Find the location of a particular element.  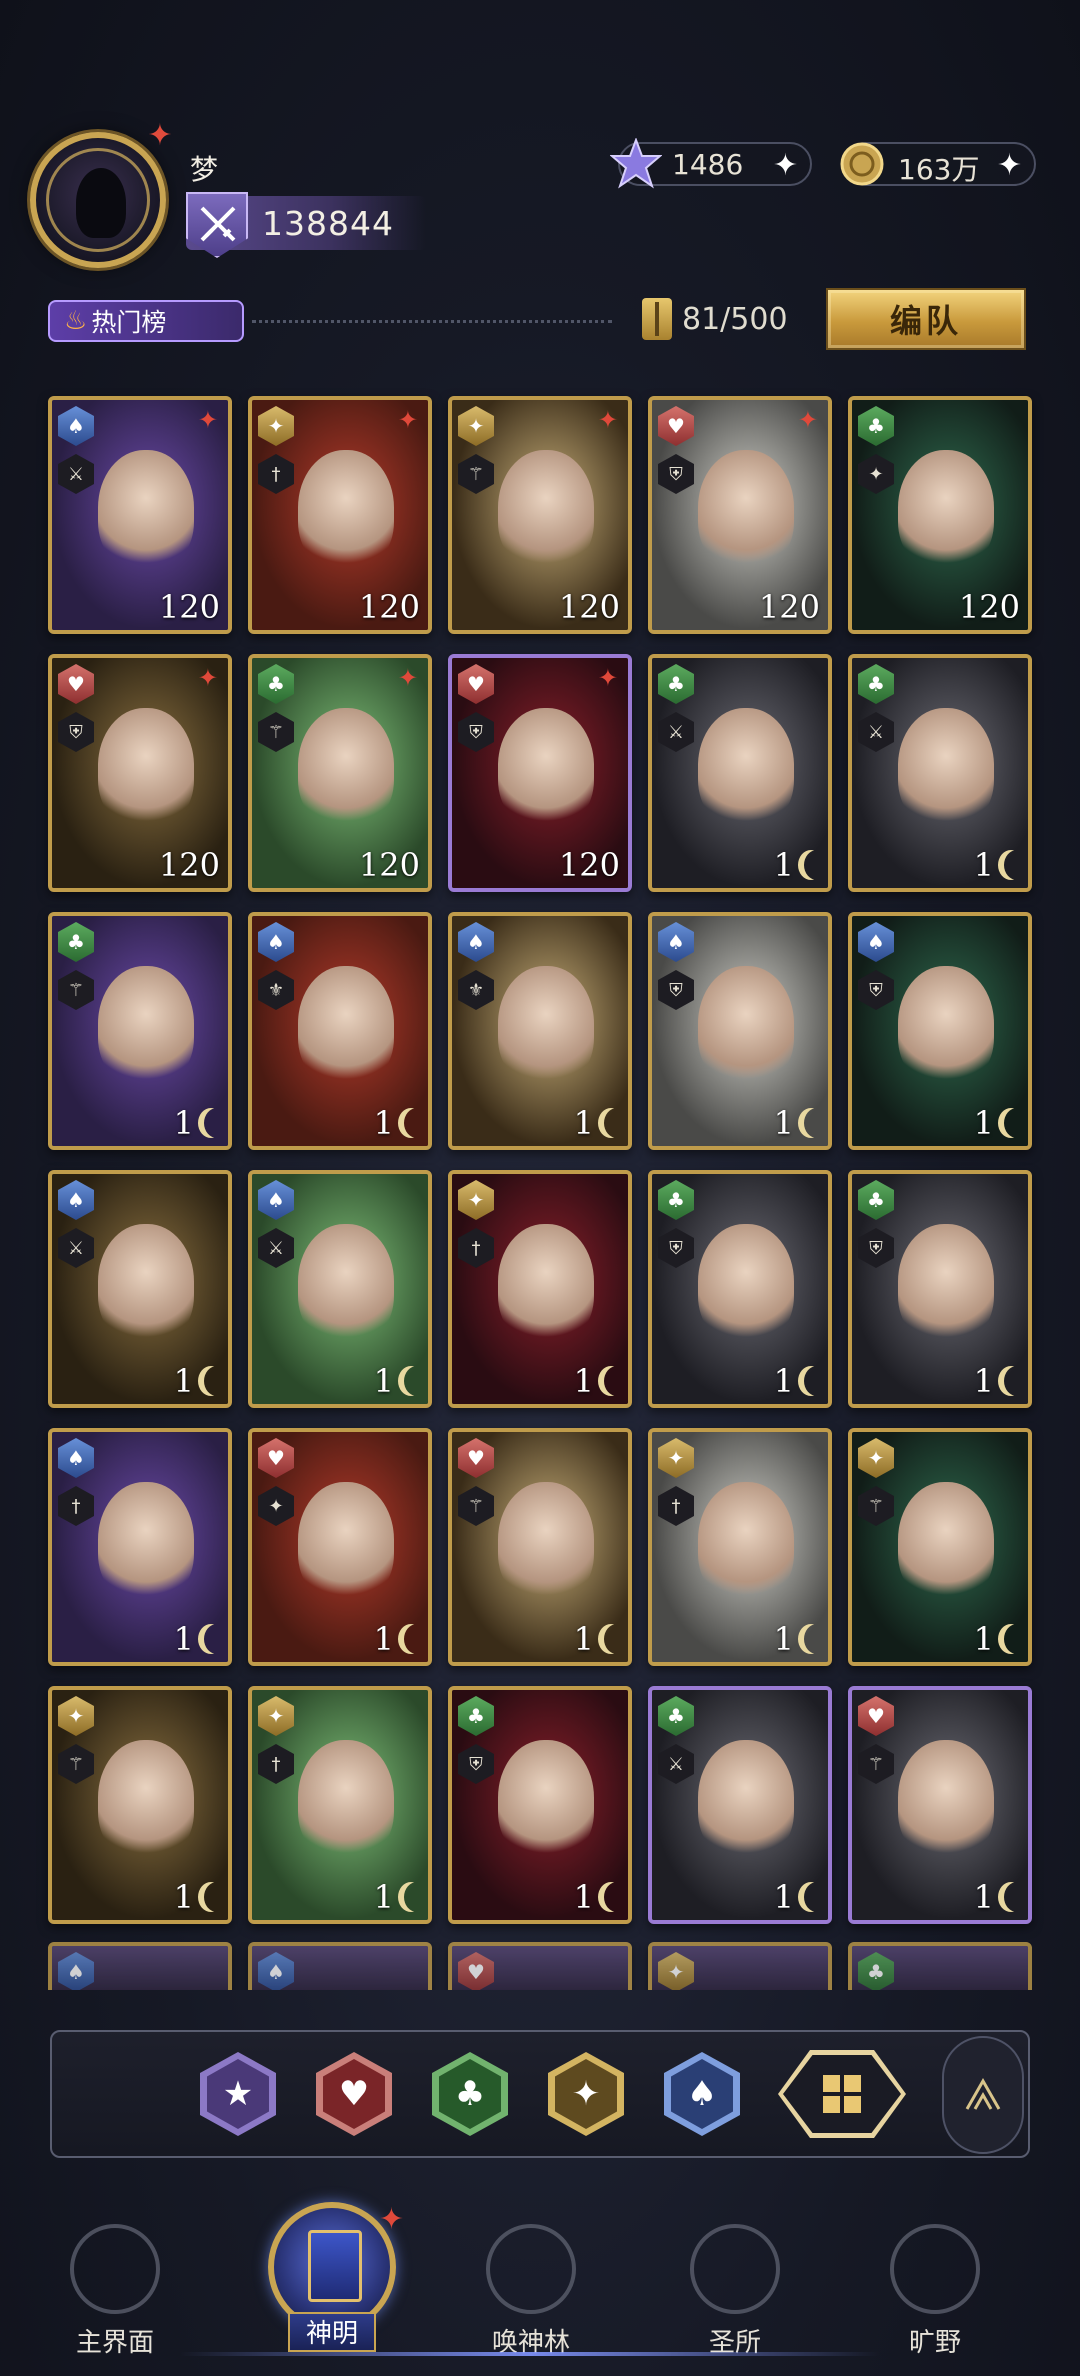

filter-all-button is located at coordinates (842, 2094).